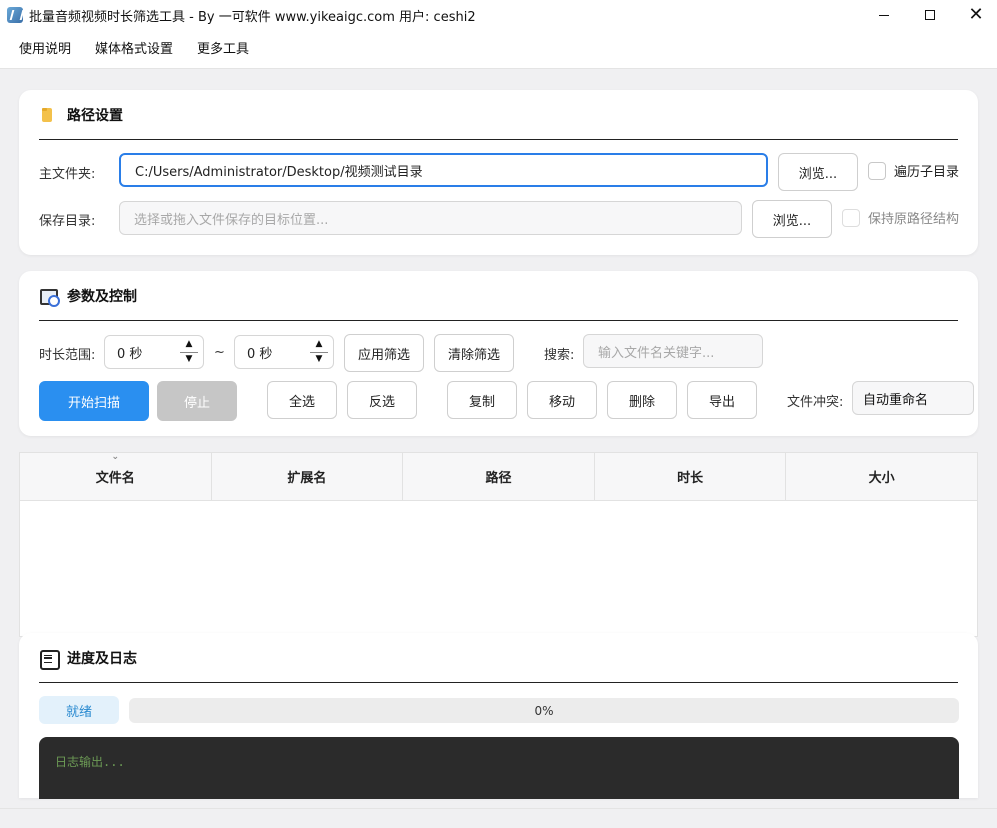 This screenshot has height=828, width=997. What do you see at coordinates (260, 354) in the screenshot?
I see `max-duration-value: 0 秒` at bounding box center [260, 354].